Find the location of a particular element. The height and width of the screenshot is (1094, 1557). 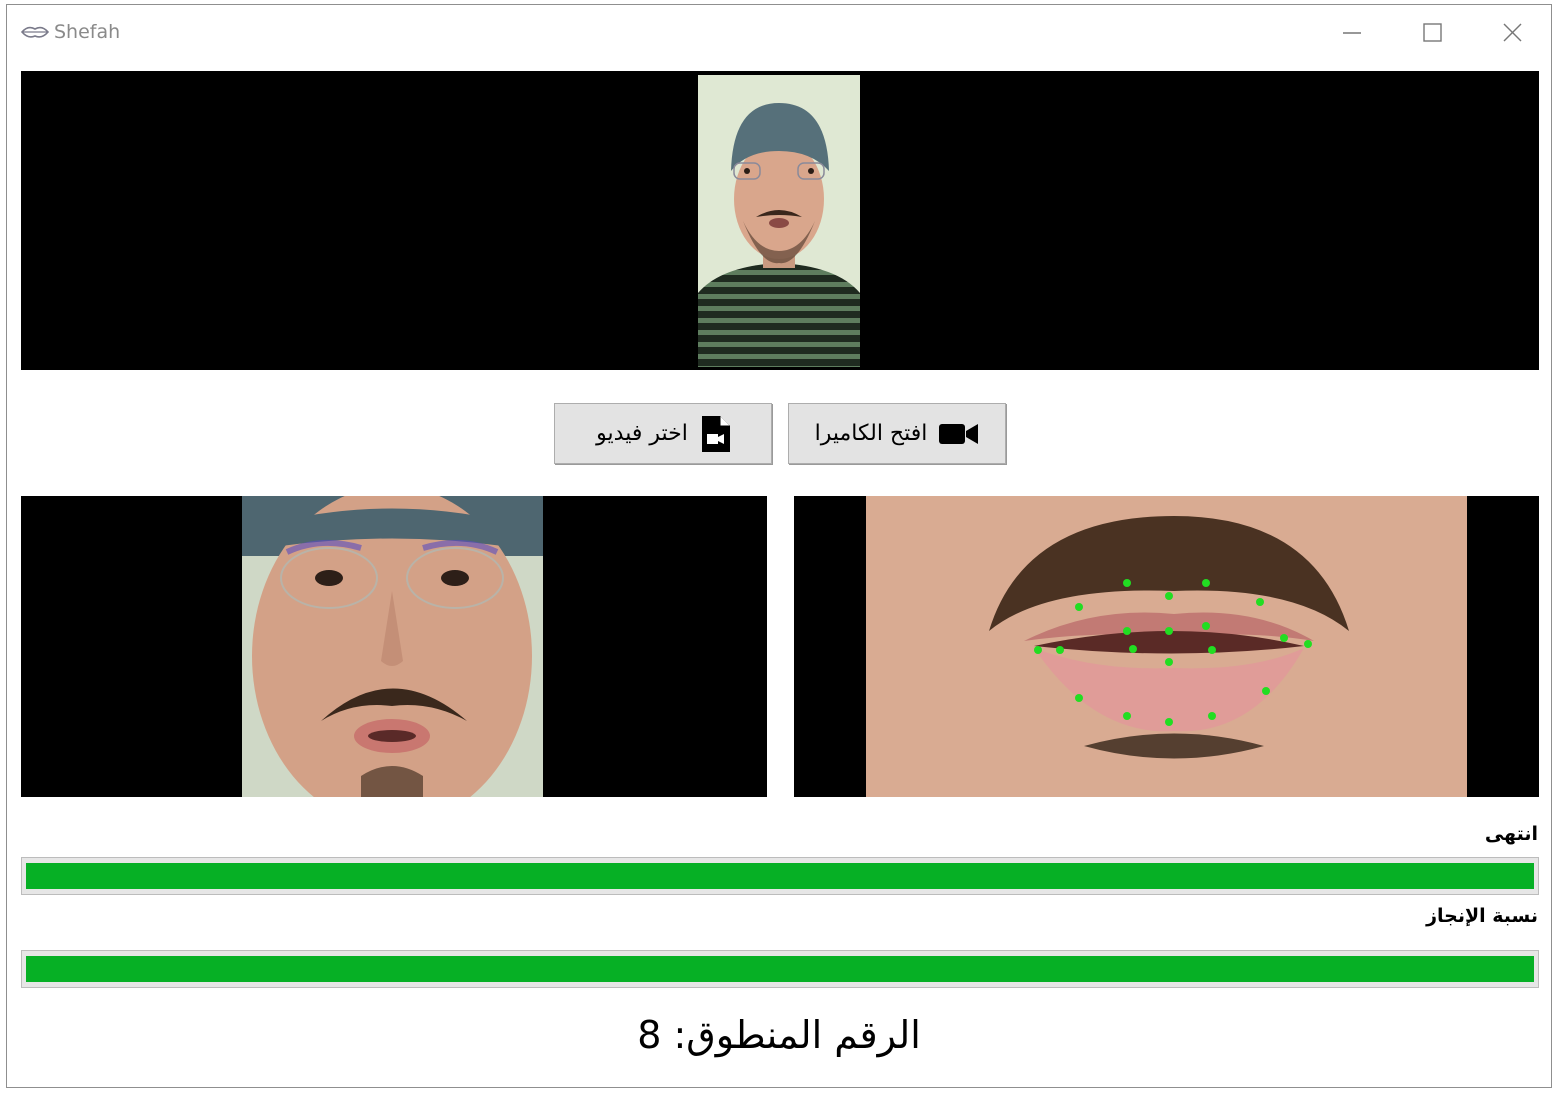

completion-progress-bar is located at coordinates (780, 969).